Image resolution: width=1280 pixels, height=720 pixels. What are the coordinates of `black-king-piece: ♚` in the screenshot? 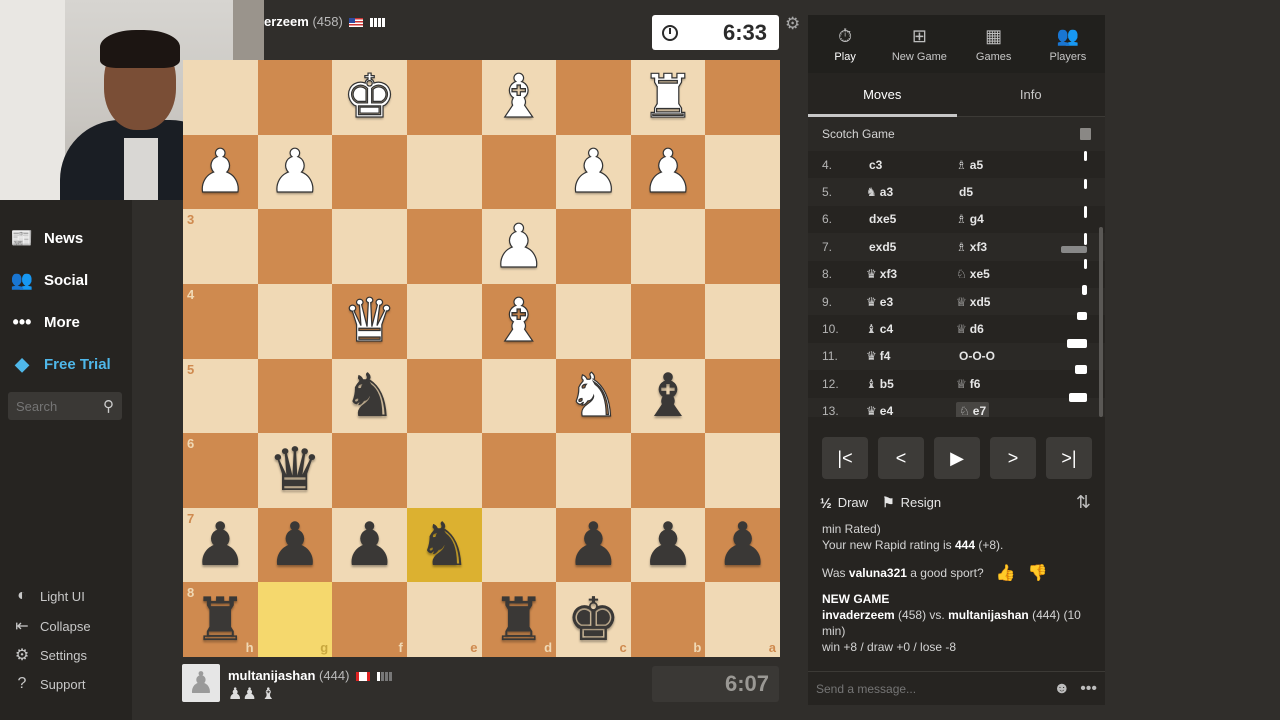 It's located at (594, 620).